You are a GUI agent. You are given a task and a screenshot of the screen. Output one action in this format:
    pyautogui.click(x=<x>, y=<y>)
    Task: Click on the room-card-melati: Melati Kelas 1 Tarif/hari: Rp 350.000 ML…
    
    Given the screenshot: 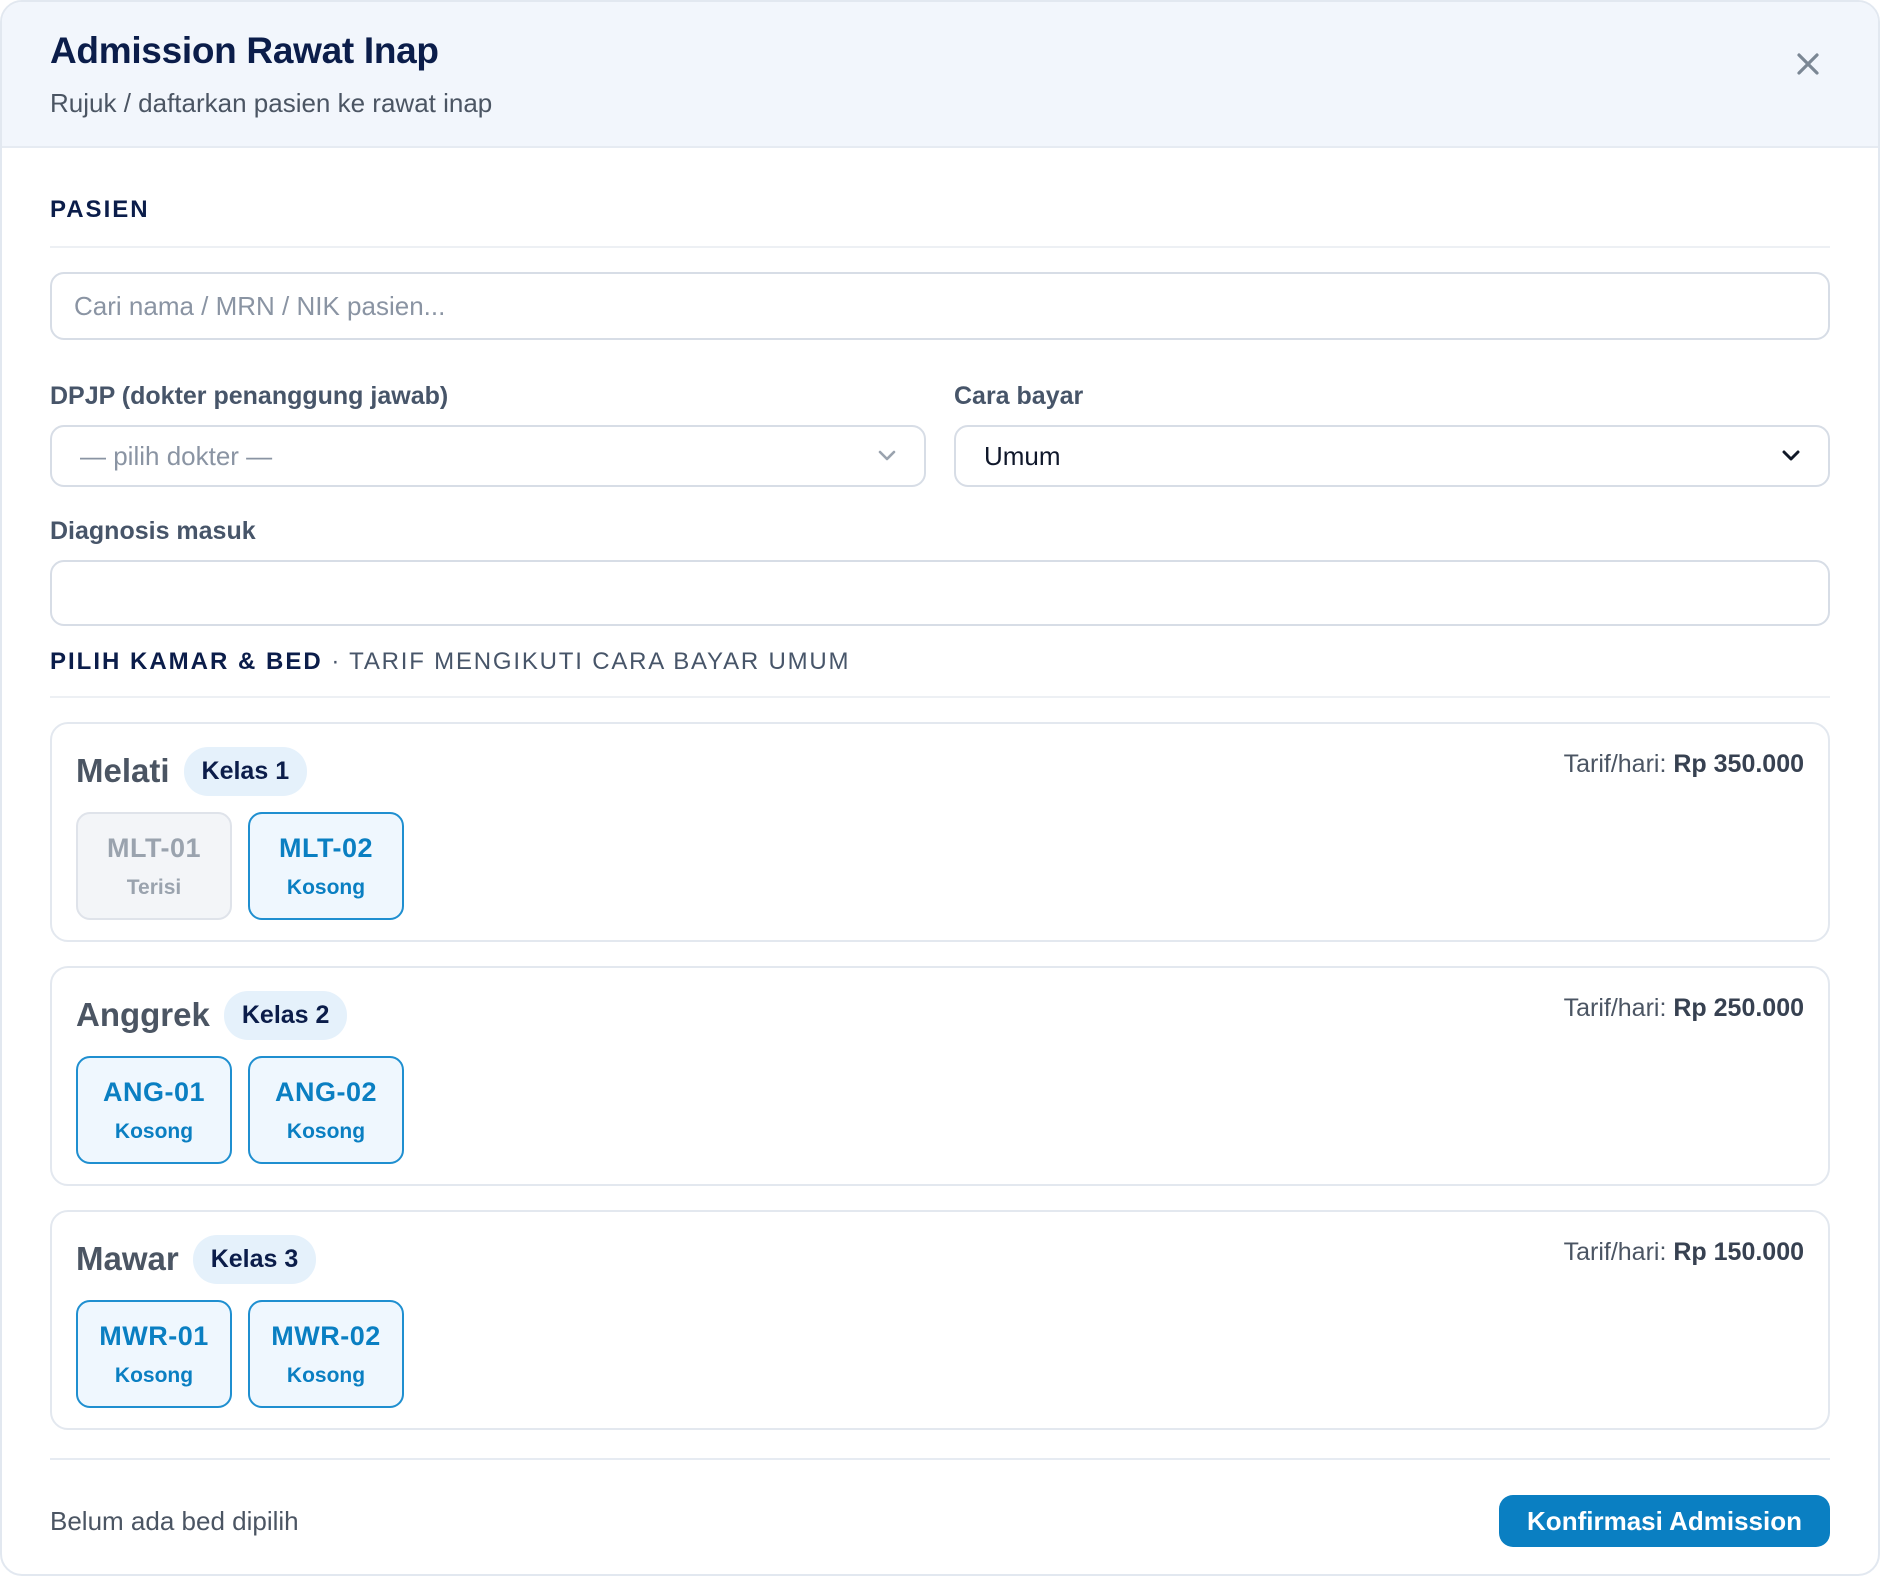 What is the action you would take?
    pyautogui.click(x=940, y=832)
    